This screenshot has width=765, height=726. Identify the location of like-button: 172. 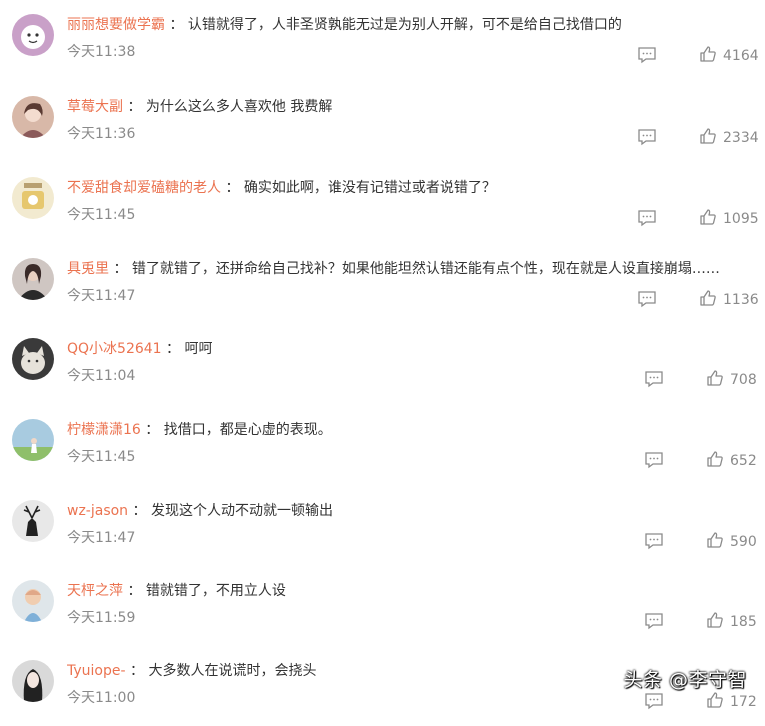
(731, 701).